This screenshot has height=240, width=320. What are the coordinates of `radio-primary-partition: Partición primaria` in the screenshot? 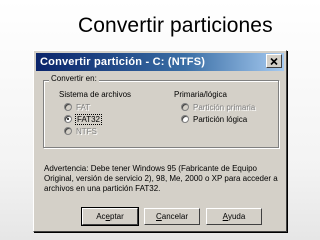 It's located at (218, 107).